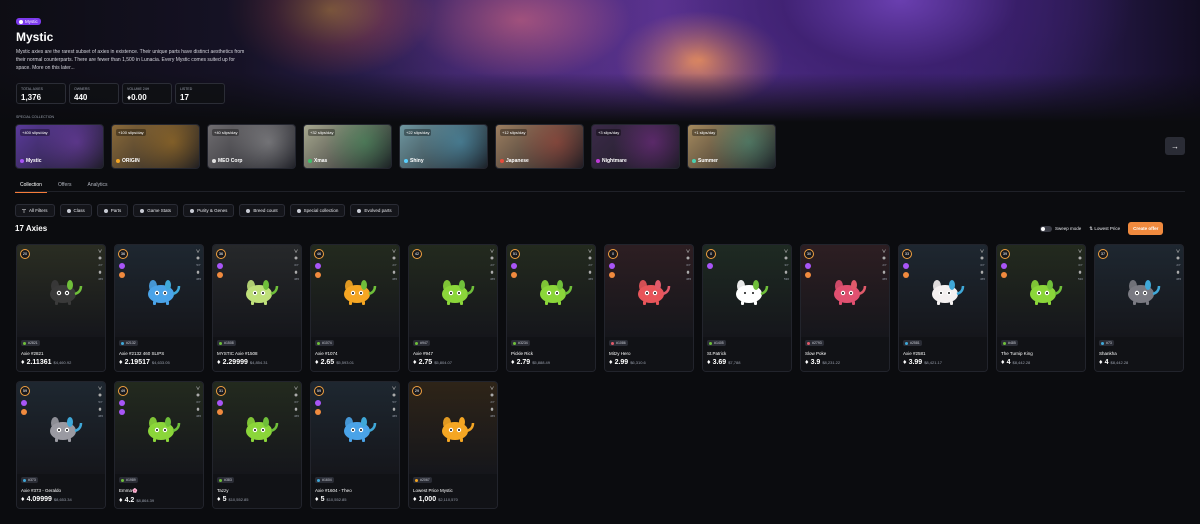 This screenshot has width=1200, height=524. I want to click on level-badge: 33, so click(907, 254).